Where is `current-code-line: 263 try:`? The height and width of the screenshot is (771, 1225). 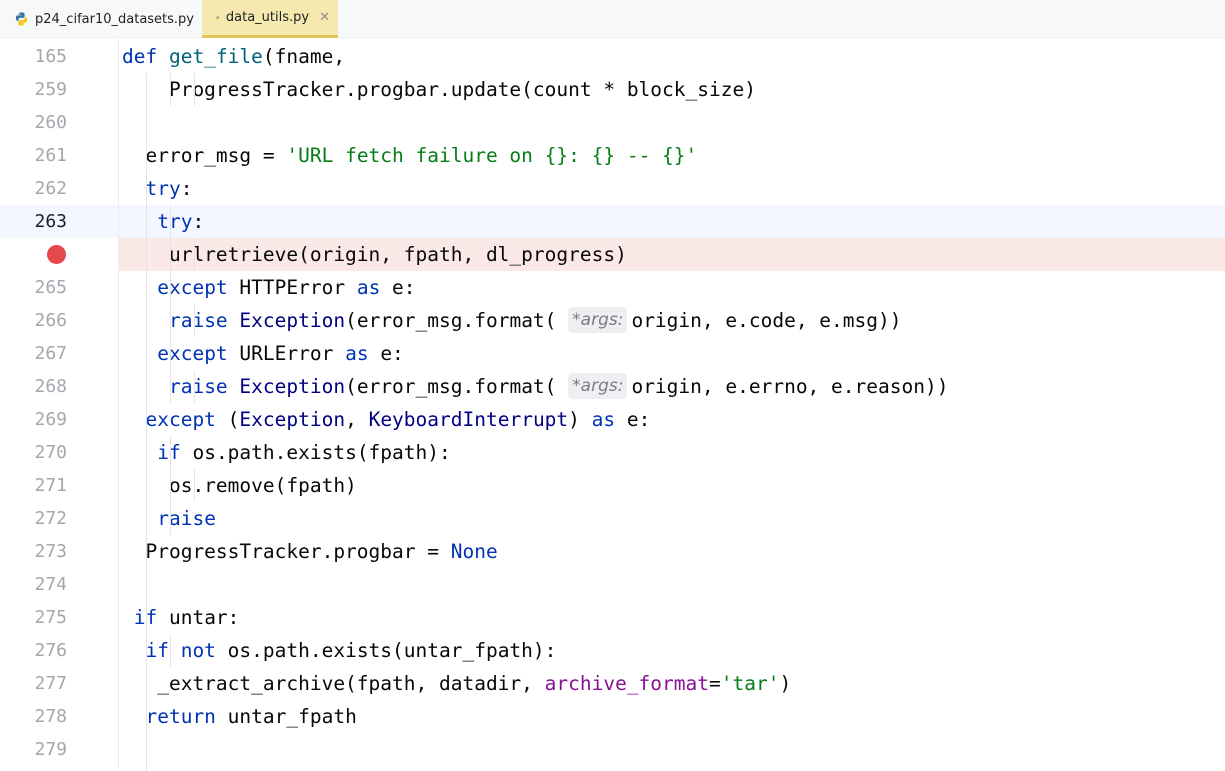
current-code-line: 263 try: is located at coordinates (612, 221).